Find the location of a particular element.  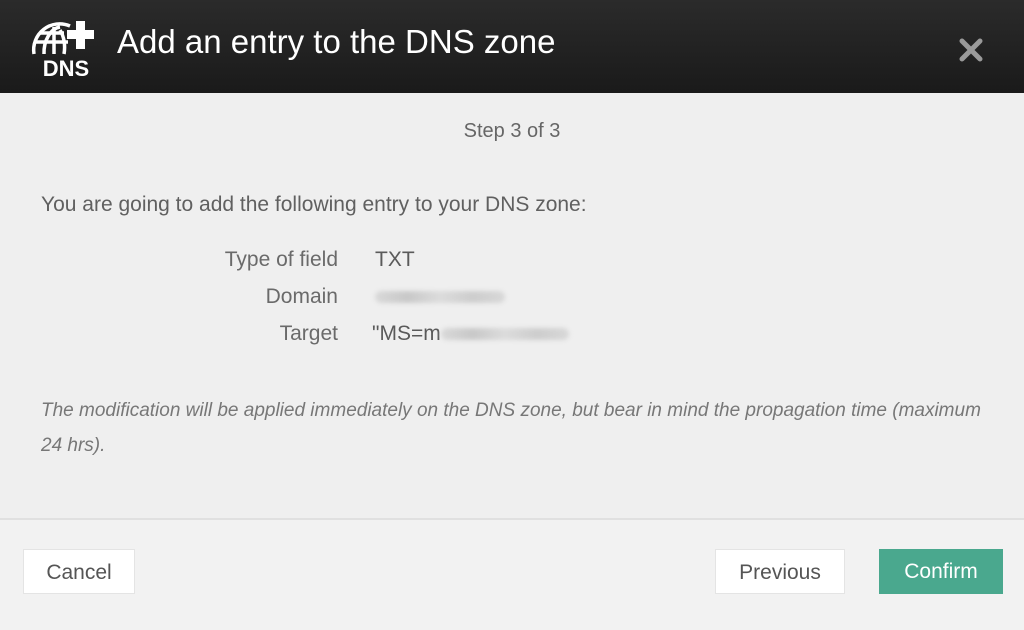

domain-value is located at coordinates (440, 297).